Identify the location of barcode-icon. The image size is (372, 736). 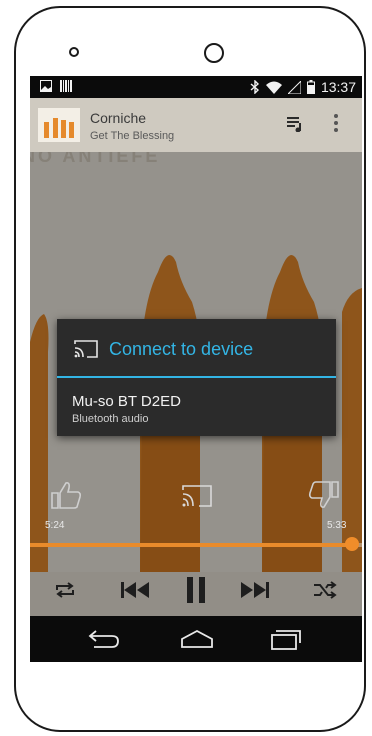
(66, 86).